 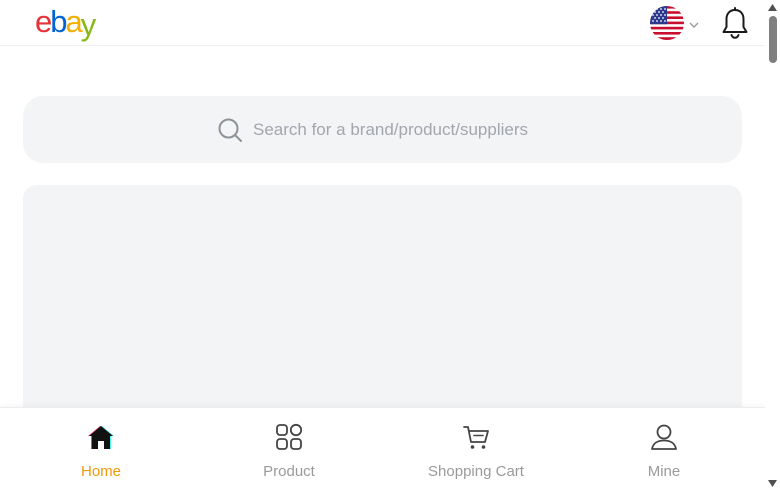 What do you see at coordinates (772, 7) in the screenshot?
I see `scroll-up-arrow-icon` at bounding box center [772, 7].